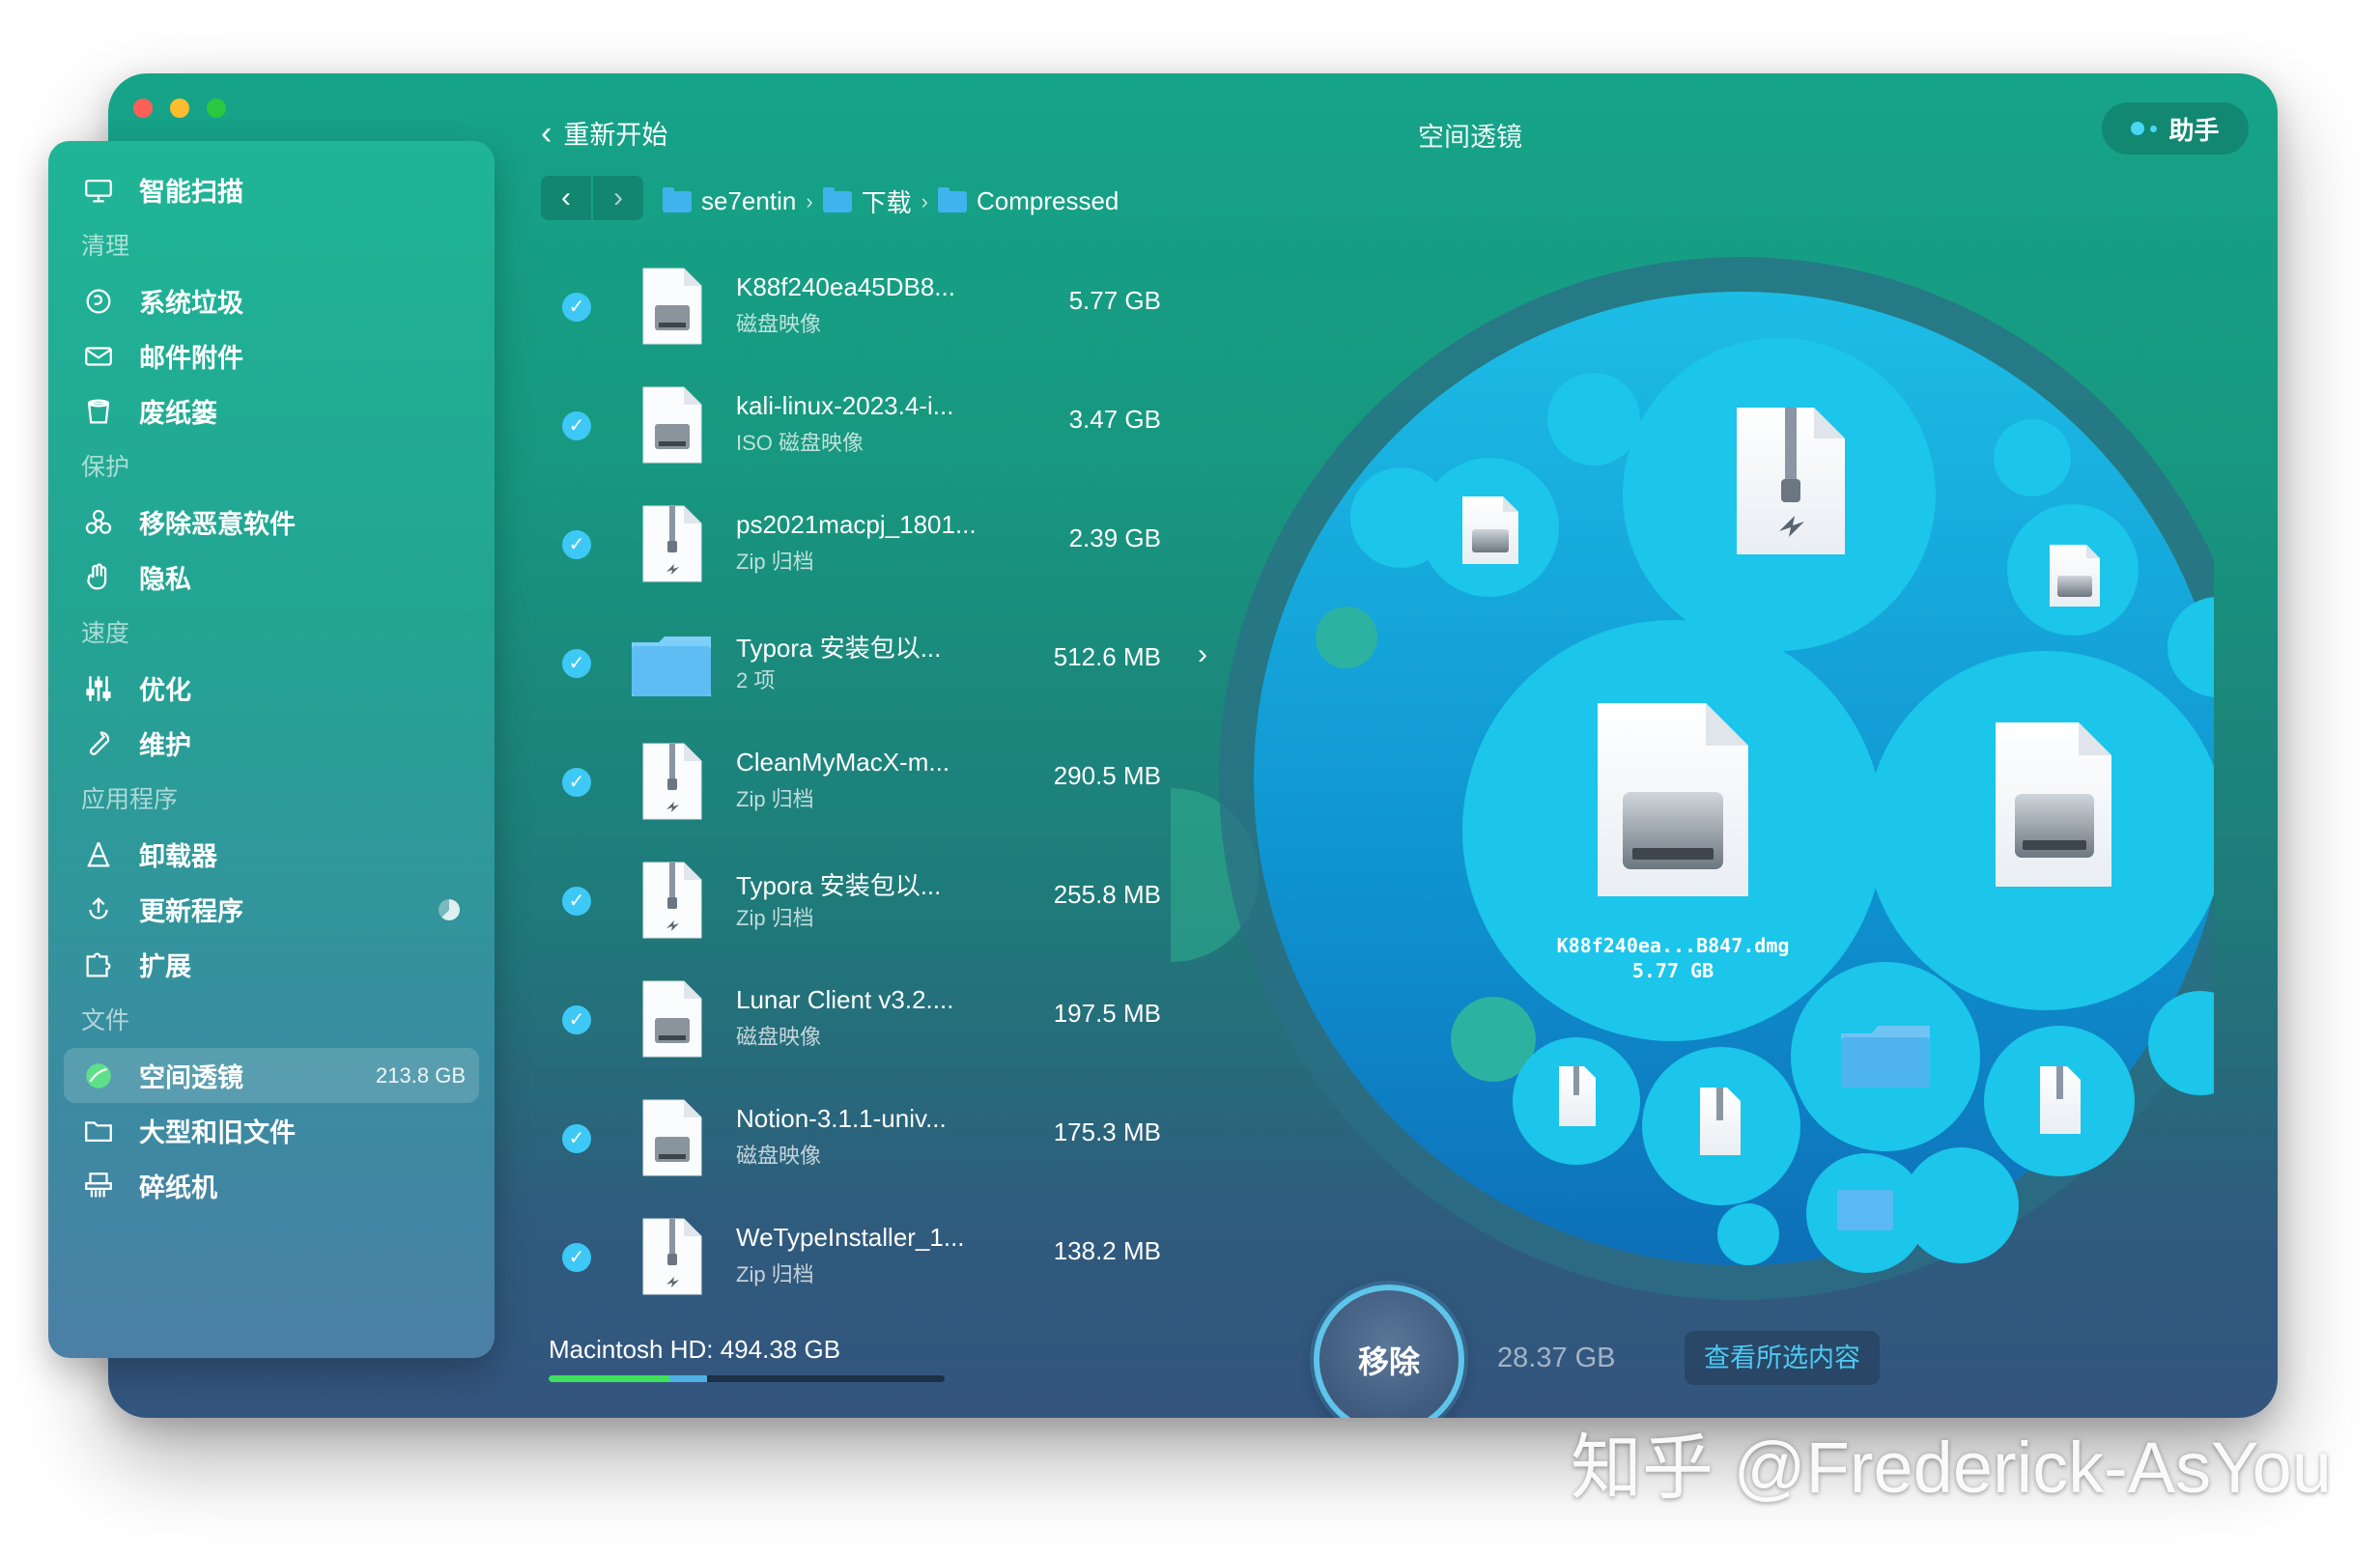 The image size is (2380, 1555). I want to click on sidebar-section-title: 应用程序, so click(130, 799).